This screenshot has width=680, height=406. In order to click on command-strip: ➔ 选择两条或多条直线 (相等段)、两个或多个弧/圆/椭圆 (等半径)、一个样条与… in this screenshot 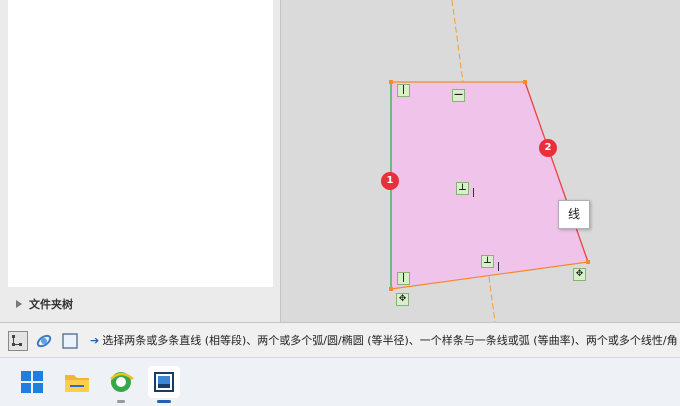, I will do `click(340, 340)`.